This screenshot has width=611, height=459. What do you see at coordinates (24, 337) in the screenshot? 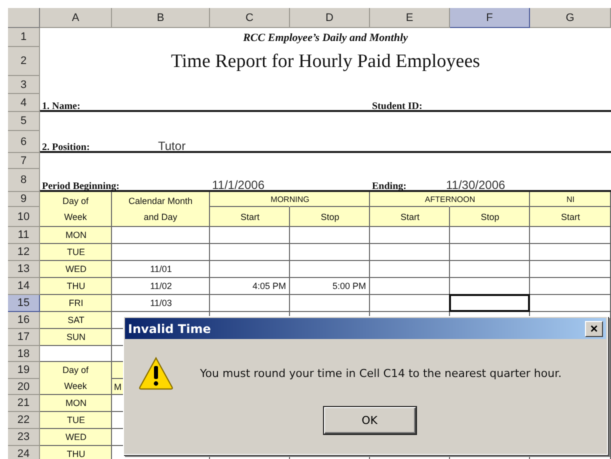
I see `row-header: 17` at bounding box center [24, 337].